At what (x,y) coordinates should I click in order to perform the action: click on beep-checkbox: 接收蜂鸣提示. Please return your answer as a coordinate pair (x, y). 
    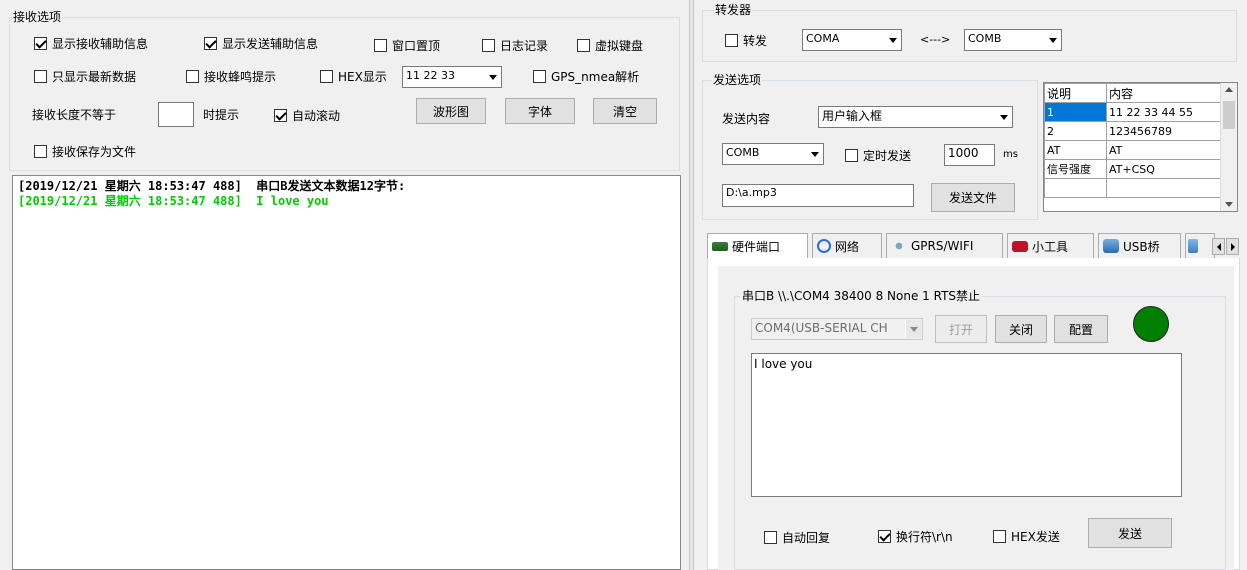
    Looking at the image, I should click on (231, 76).